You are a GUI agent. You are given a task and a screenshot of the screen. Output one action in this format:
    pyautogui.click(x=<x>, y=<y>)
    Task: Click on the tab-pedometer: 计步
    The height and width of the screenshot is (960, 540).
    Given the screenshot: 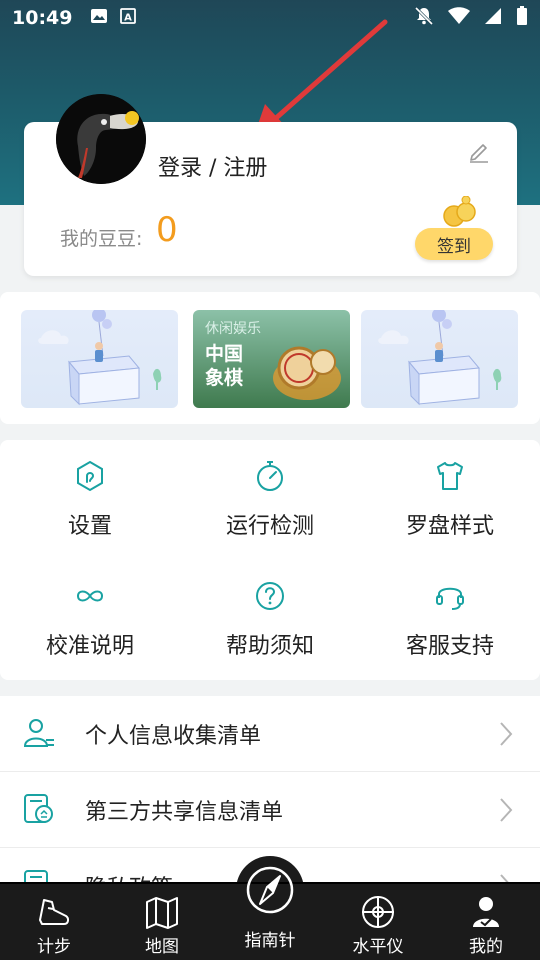 What is the action you would take?
    pyautogui.click(x=54, y=922)
    